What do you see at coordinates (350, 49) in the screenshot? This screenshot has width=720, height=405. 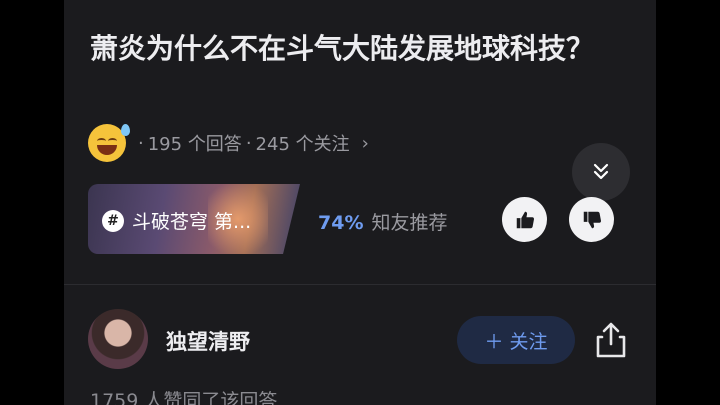 I see `question-title: 萧炎为什么不在斗气大陆发展地球科技？` at bounding box center [350, 49].